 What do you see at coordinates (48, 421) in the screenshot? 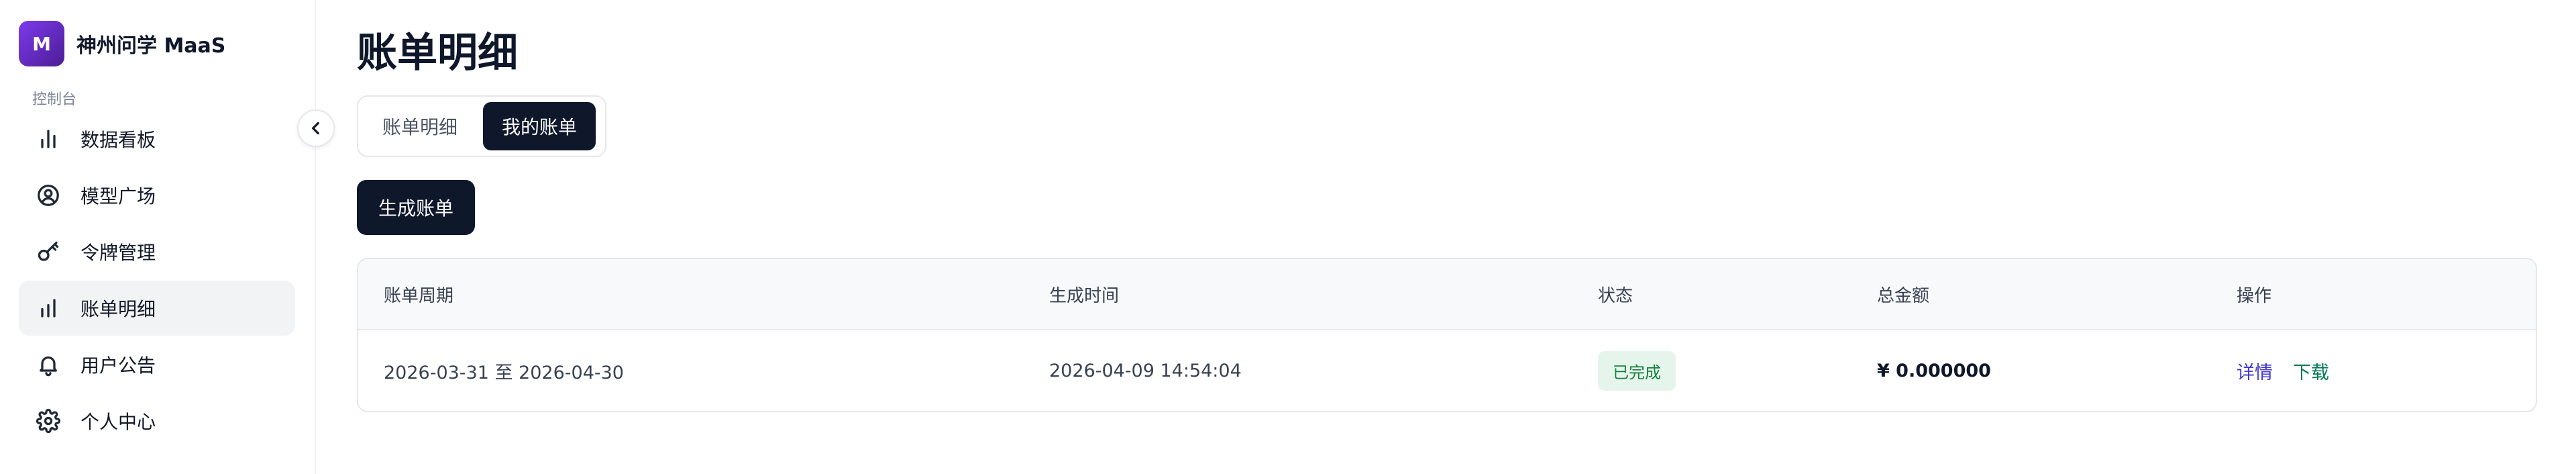
I see `gear-icon` at bounding box center [48, 421].